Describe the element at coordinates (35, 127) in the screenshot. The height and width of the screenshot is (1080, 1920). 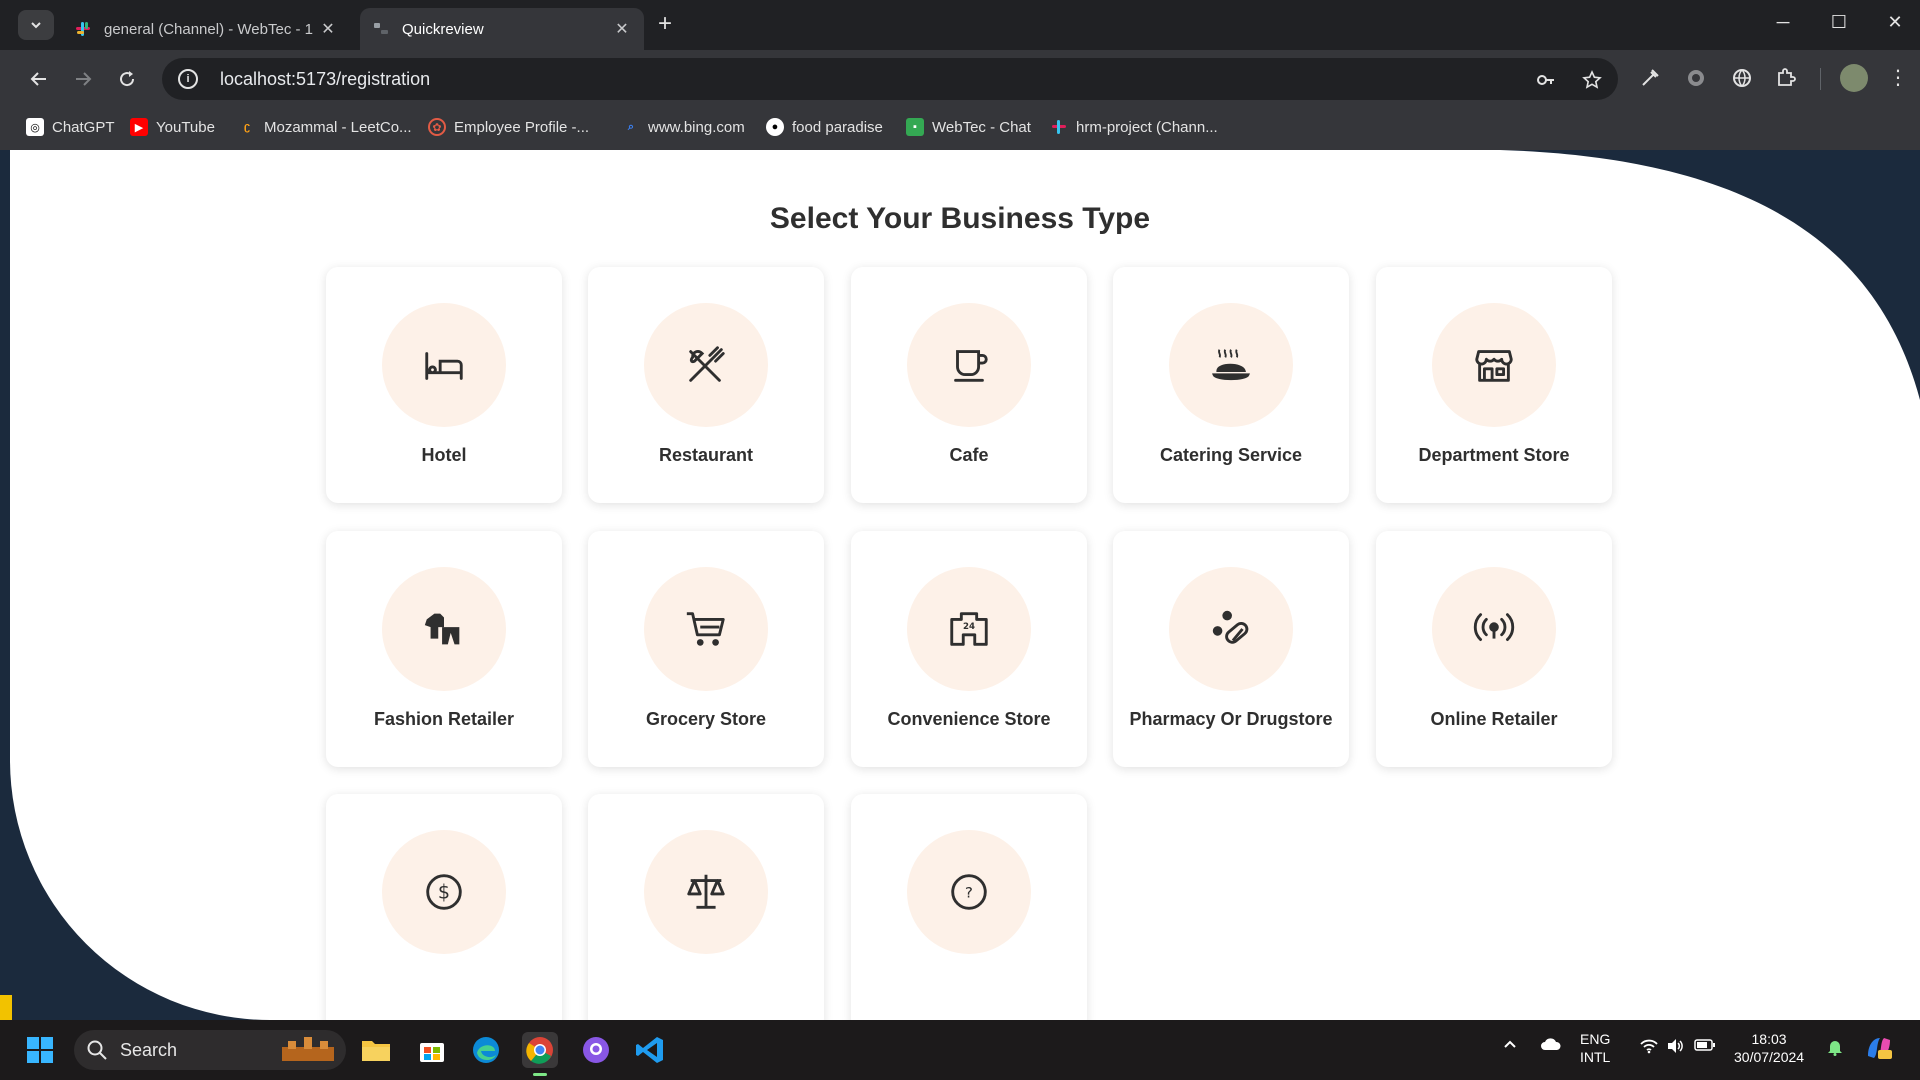
I see `chatgpt-icon: ◎` at that location.